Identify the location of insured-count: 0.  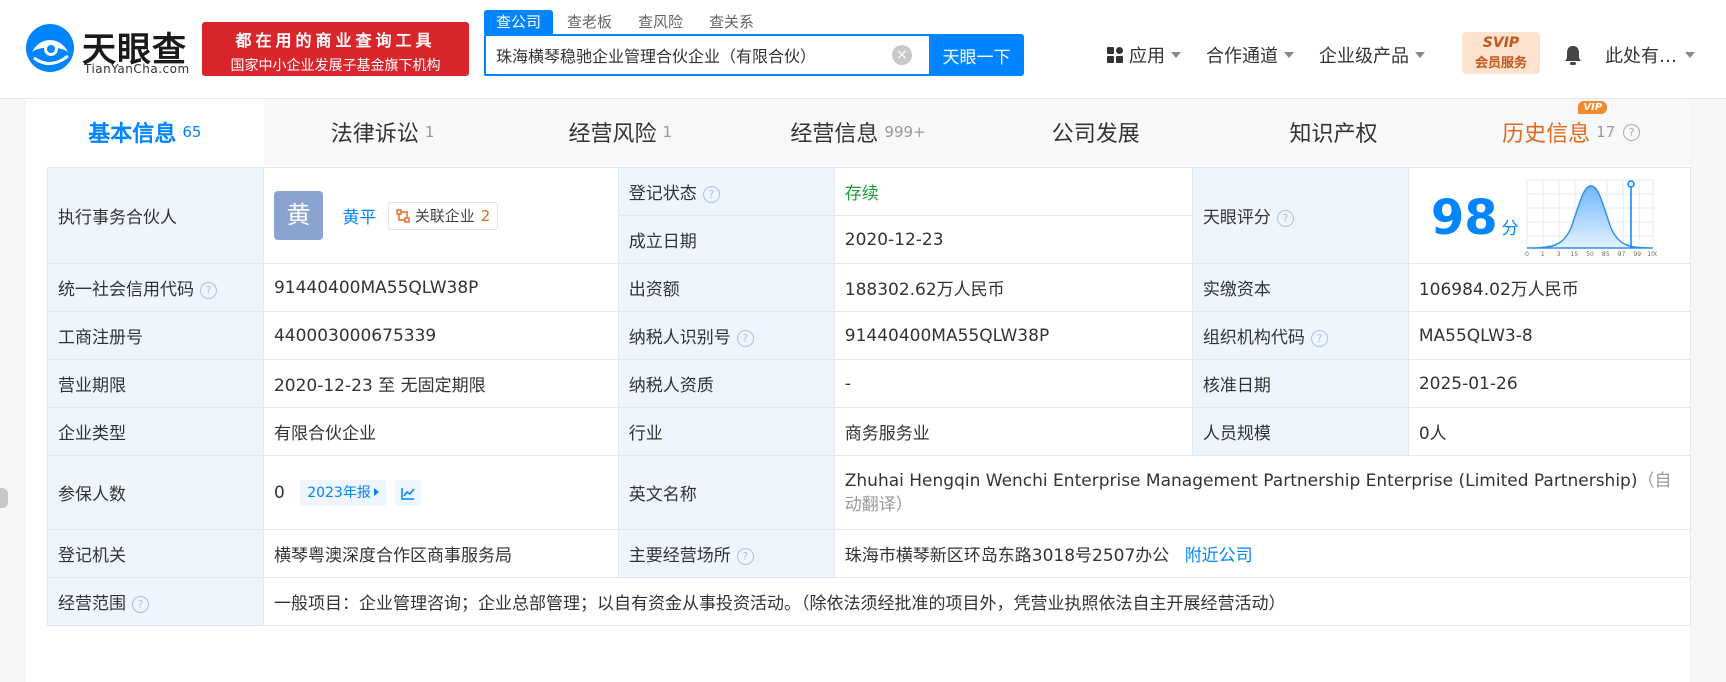
(279, 492).